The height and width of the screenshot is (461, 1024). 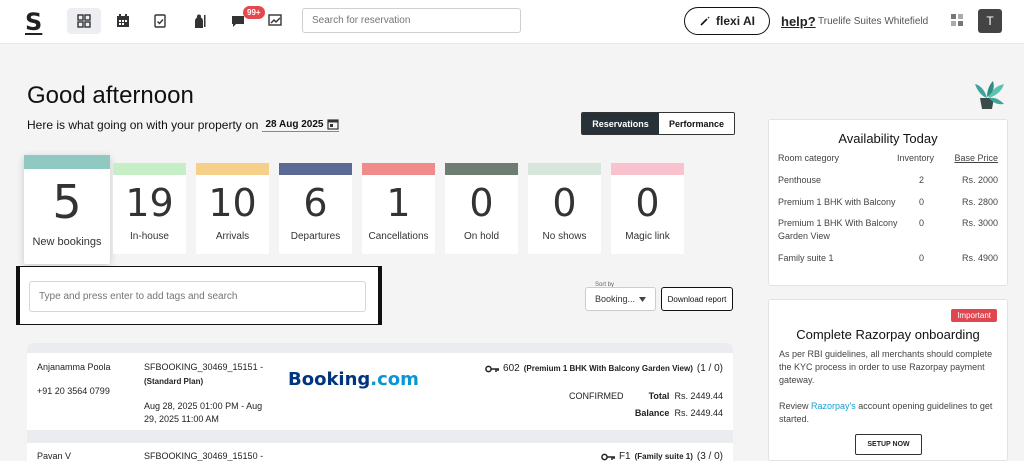 What do you see at coordinates (696, 123) in the screenshot?
I see `tab-performance: Performance` at bounding box center [696, 123].